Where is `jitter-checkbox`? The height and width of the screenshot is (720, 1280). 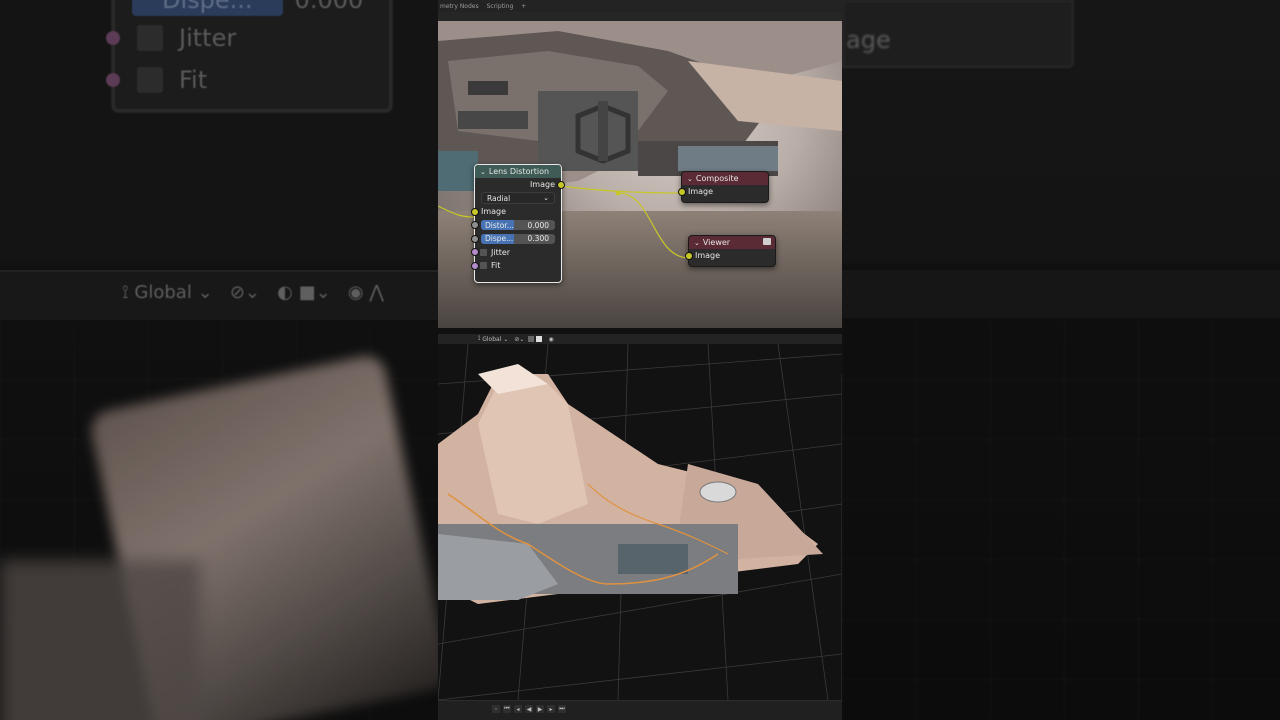
jitter-checkbox is located at coordinates (483, 252).